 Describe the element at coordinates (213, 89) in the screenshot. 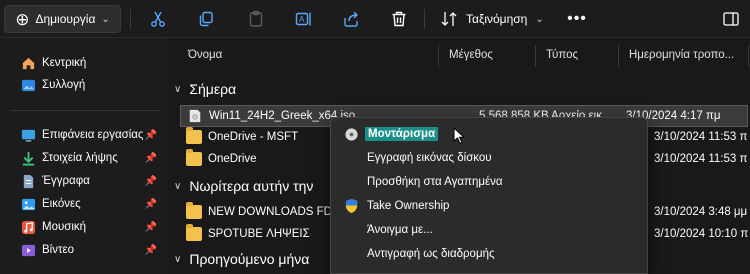

I see `group-label: Σήμερα` at that location.